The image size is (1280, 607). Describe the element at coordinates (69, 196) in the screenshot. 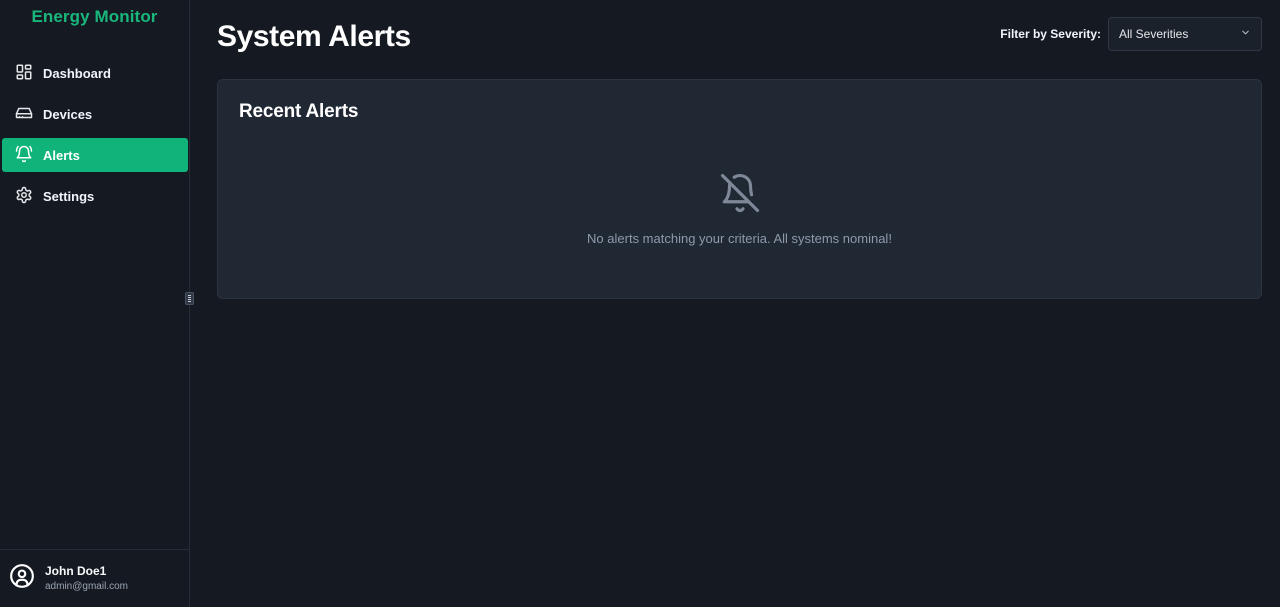

I see `sidebar-item-label: Settings` at that location.